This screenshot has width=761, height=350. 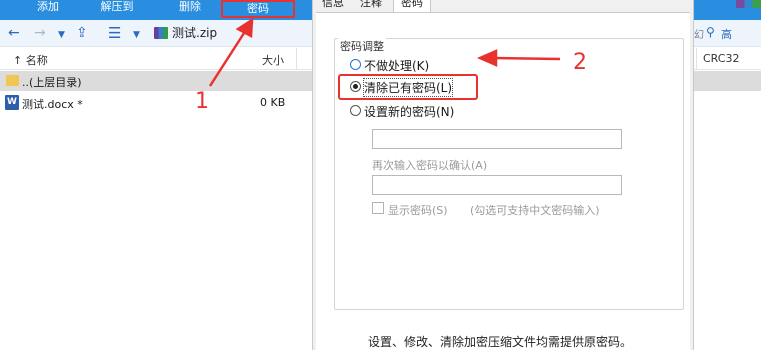 I want to click on file-name: ..(上层目录), so click(x=52, y=82).